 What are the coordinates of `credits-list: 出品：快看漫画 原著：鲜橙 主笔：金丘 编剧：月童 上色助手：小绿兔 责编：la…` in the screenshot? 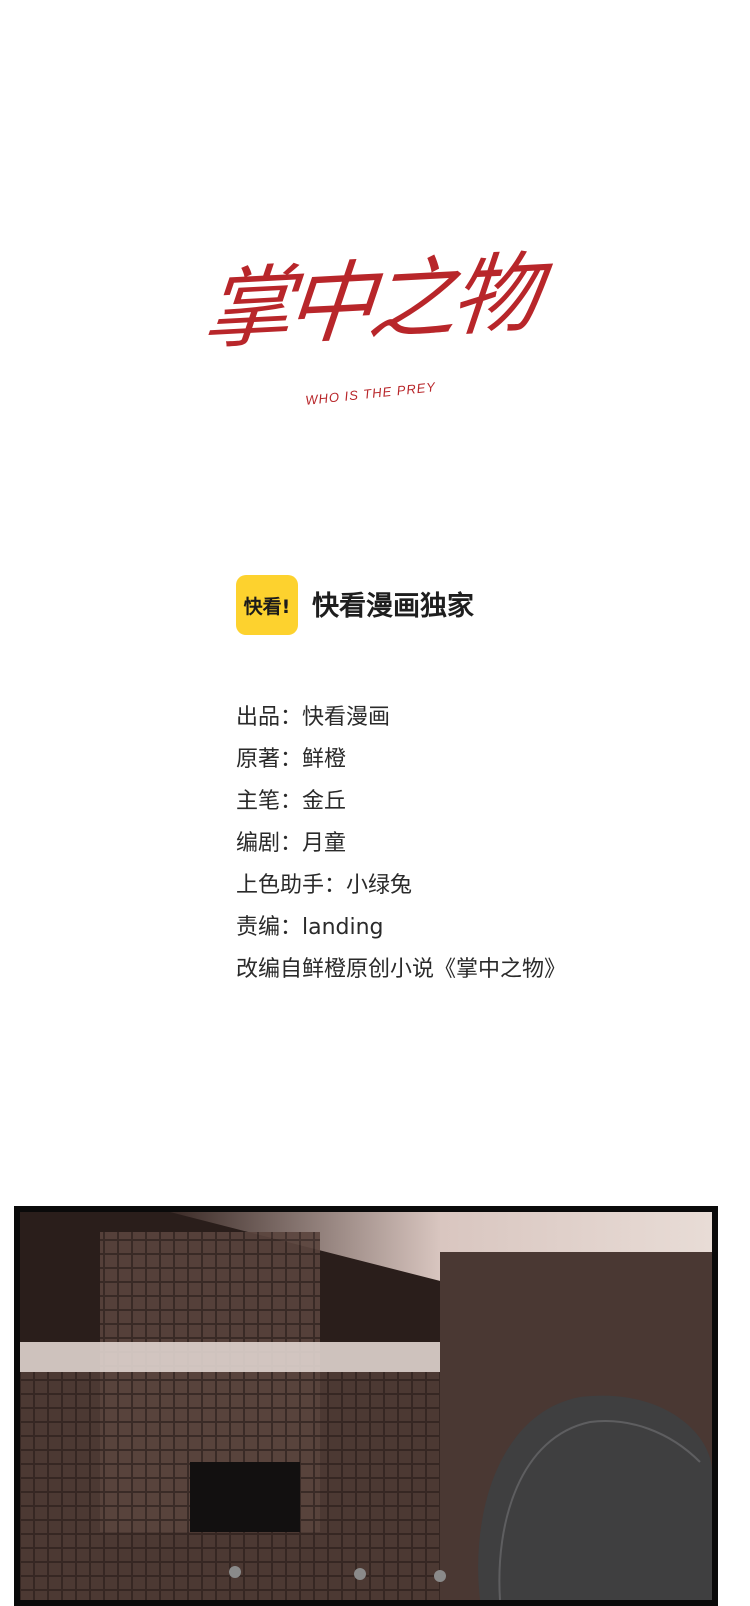 It's located at (401, 849).